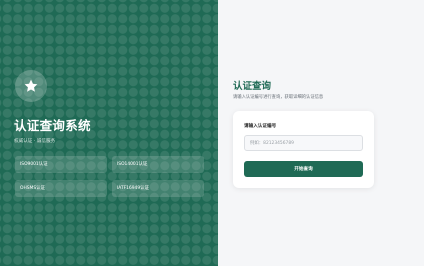 The width and height of the screenshot is (424, 266). What do you see at coordinates (260, 126) in the screenshot?
I see `cert-number-label: 请输入认证编号` at bounding box center [260, 126].